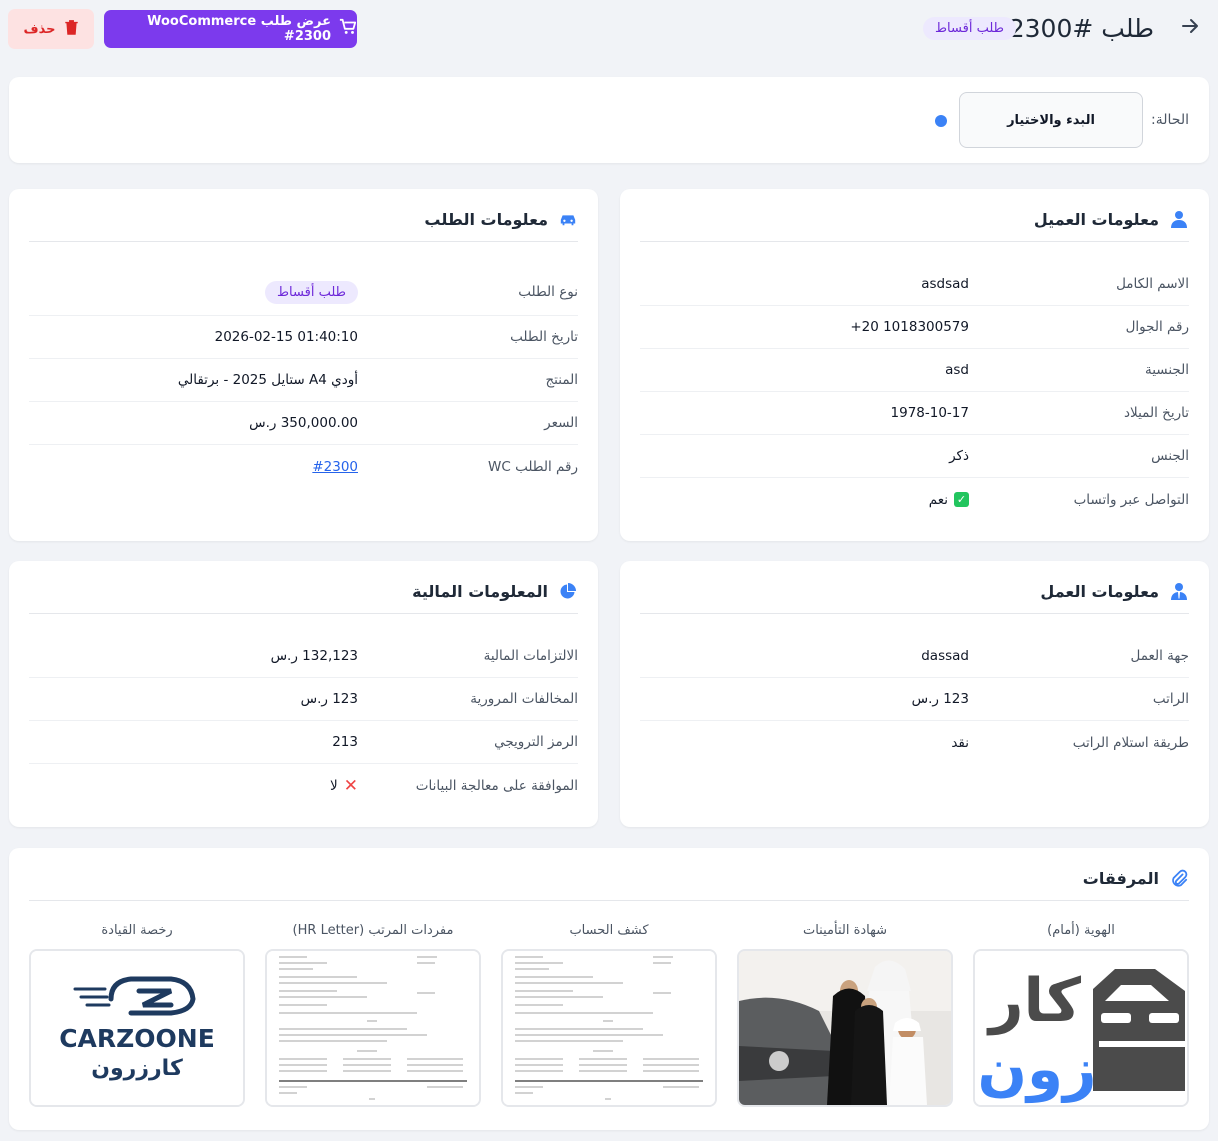  I want to click on customer-row-phone: رقم الجوال +20 1018300579, so click(914, 327).